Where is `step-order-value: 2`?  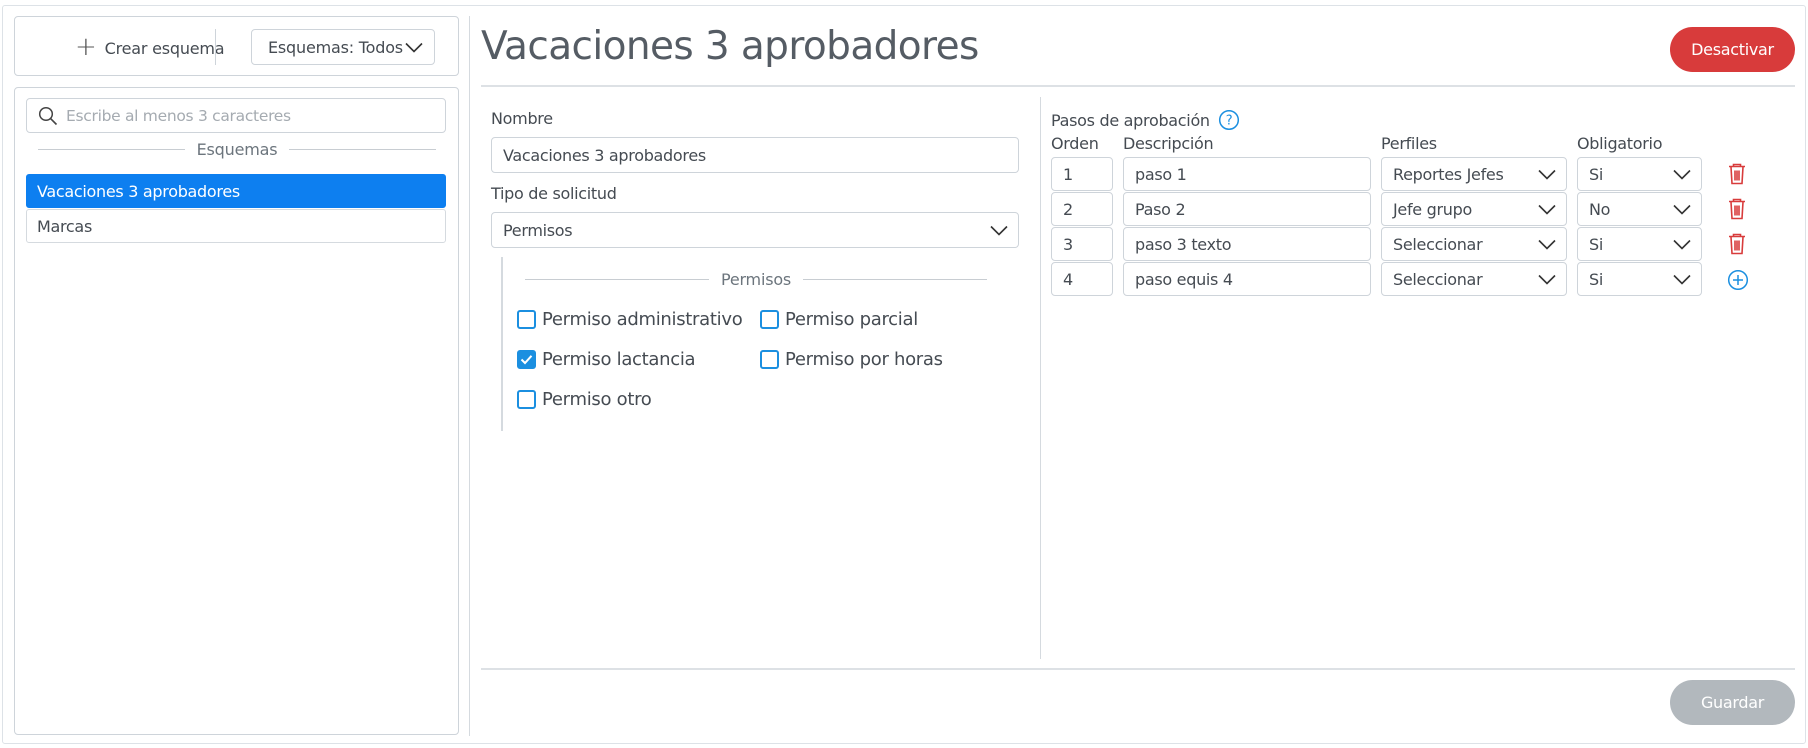
step-order-value: 2 is located at coordinates (1068, 209).